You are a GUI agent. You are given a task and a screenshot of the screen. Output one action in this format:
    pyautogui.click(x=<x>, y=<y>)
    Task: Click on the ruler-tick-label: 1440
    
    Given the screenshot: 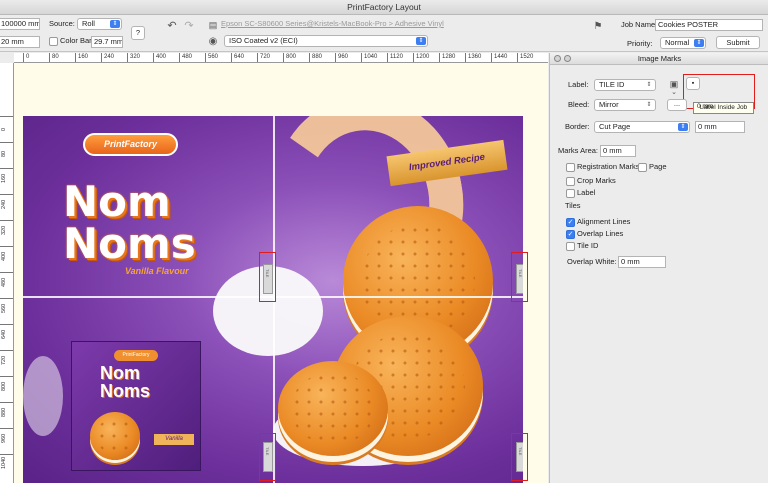 What is the action you would take?
    pyautogui.click(x=499, y=57)
    